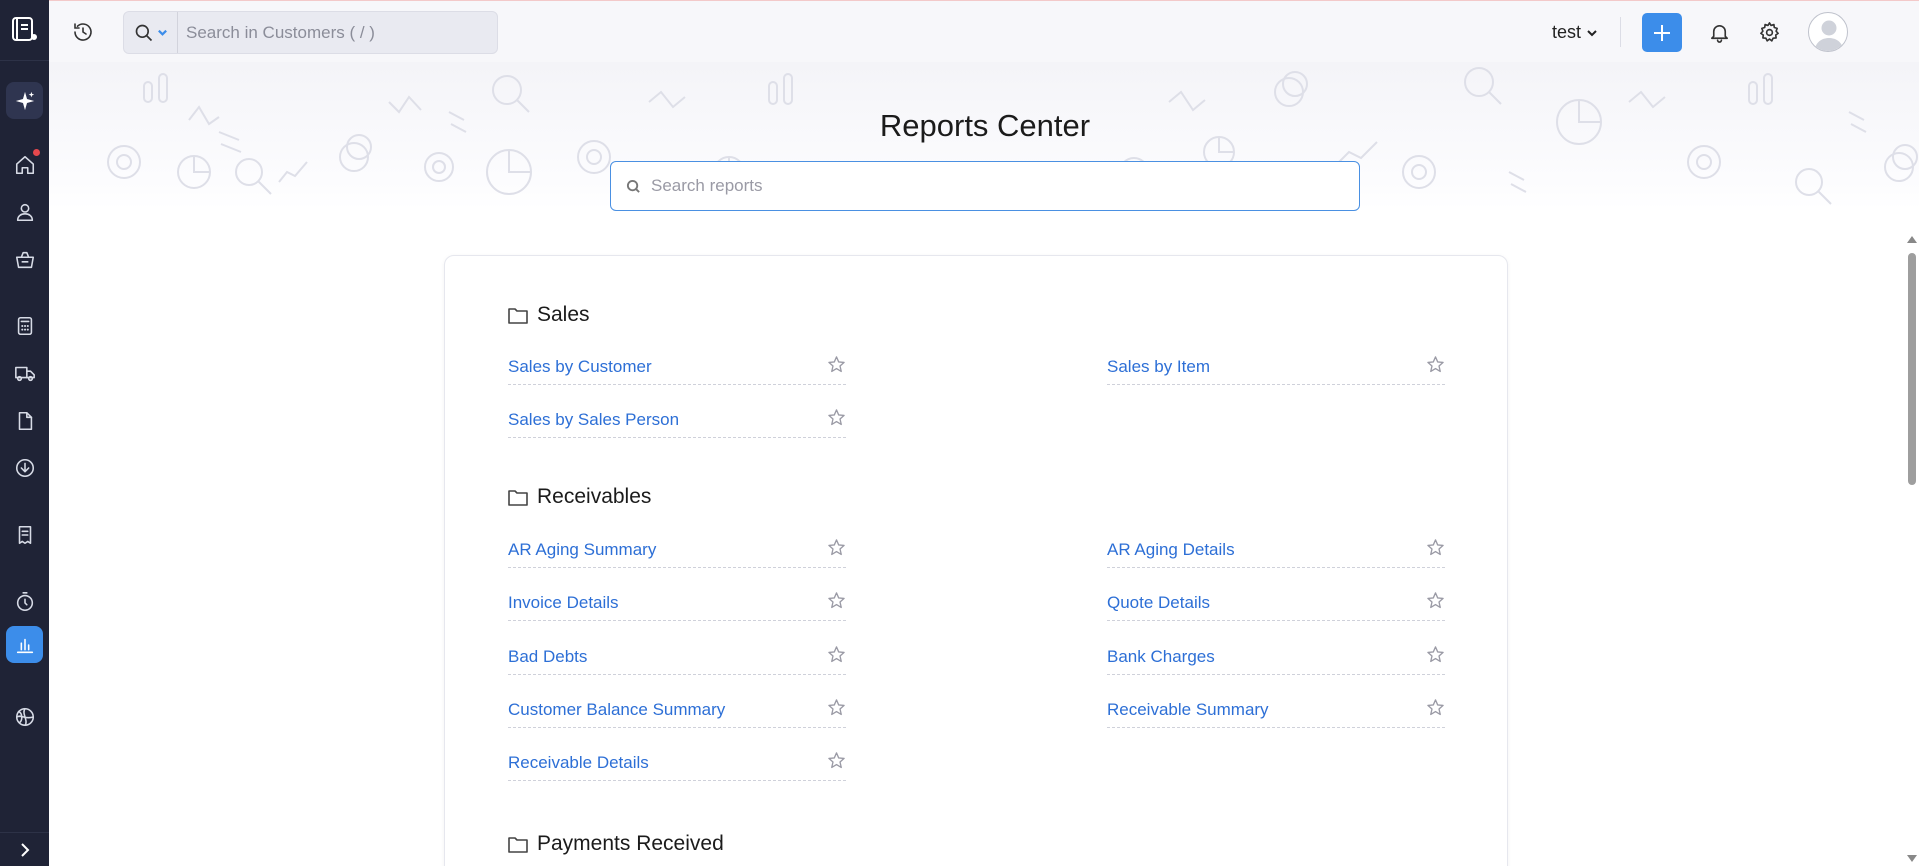  I want to click on recent-history-button, so click(83, 32).